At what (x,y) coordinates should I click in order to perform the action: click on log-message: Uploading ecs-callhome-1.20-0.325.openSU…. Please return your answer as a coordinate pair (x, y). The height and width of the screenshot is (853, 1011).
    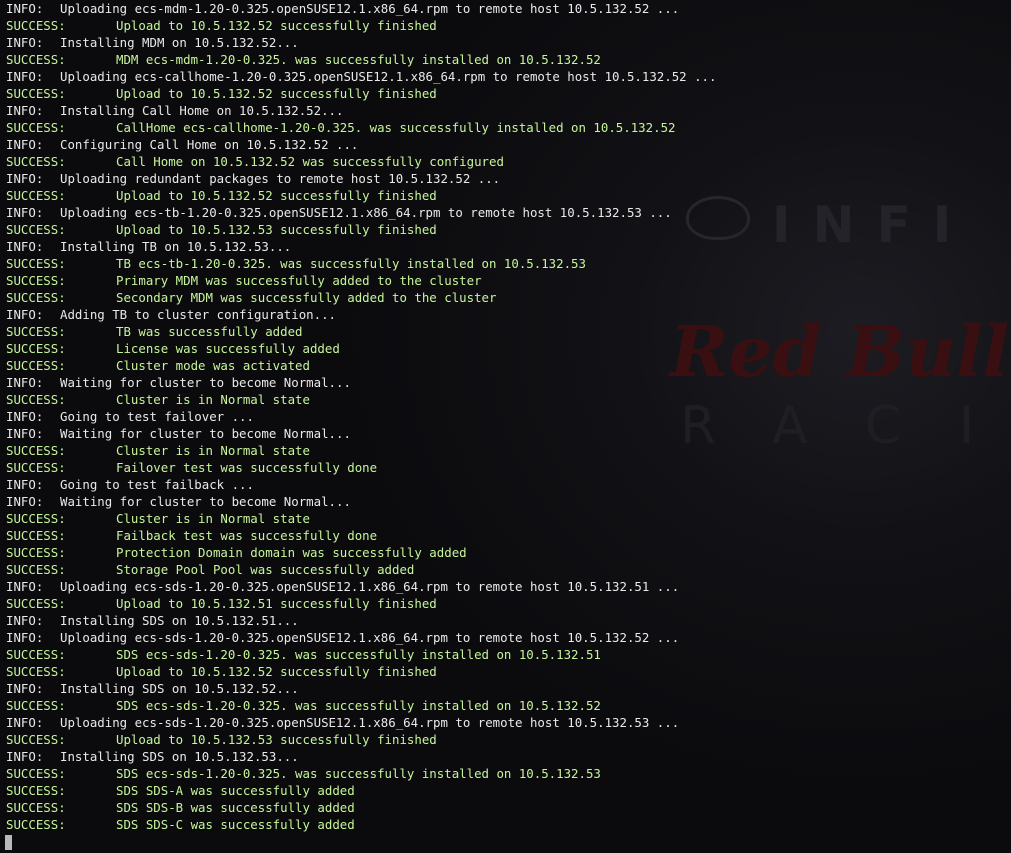
    Looking at the image, I should click on (388, 76).